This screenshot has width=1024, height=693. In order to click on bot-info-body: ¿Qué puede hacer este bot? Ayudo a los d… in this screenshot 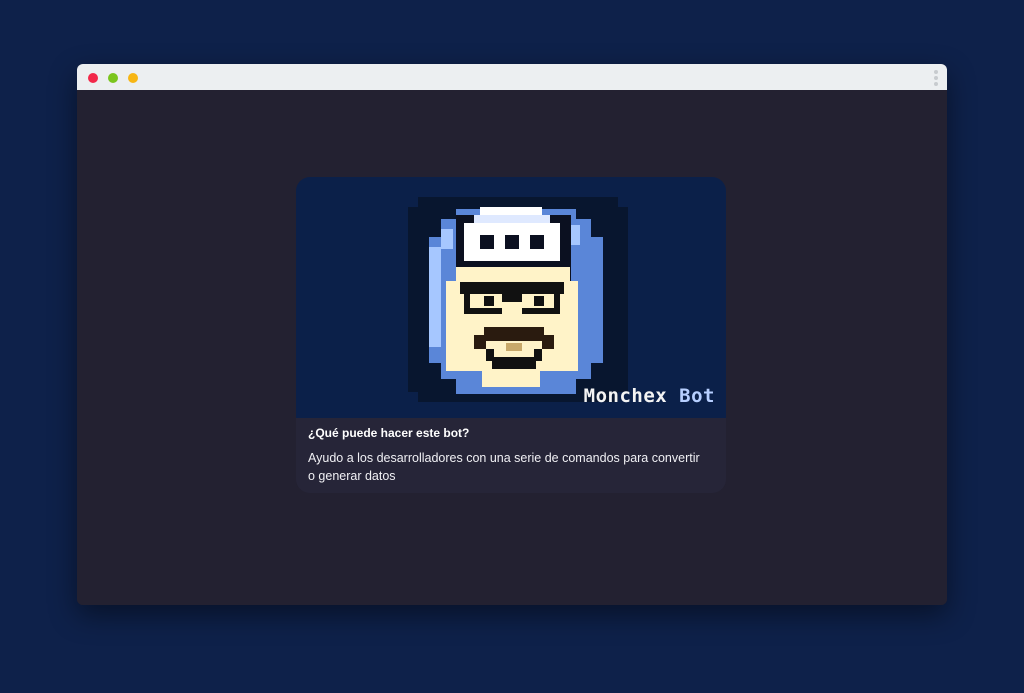, I will do `click(511, 455)`.